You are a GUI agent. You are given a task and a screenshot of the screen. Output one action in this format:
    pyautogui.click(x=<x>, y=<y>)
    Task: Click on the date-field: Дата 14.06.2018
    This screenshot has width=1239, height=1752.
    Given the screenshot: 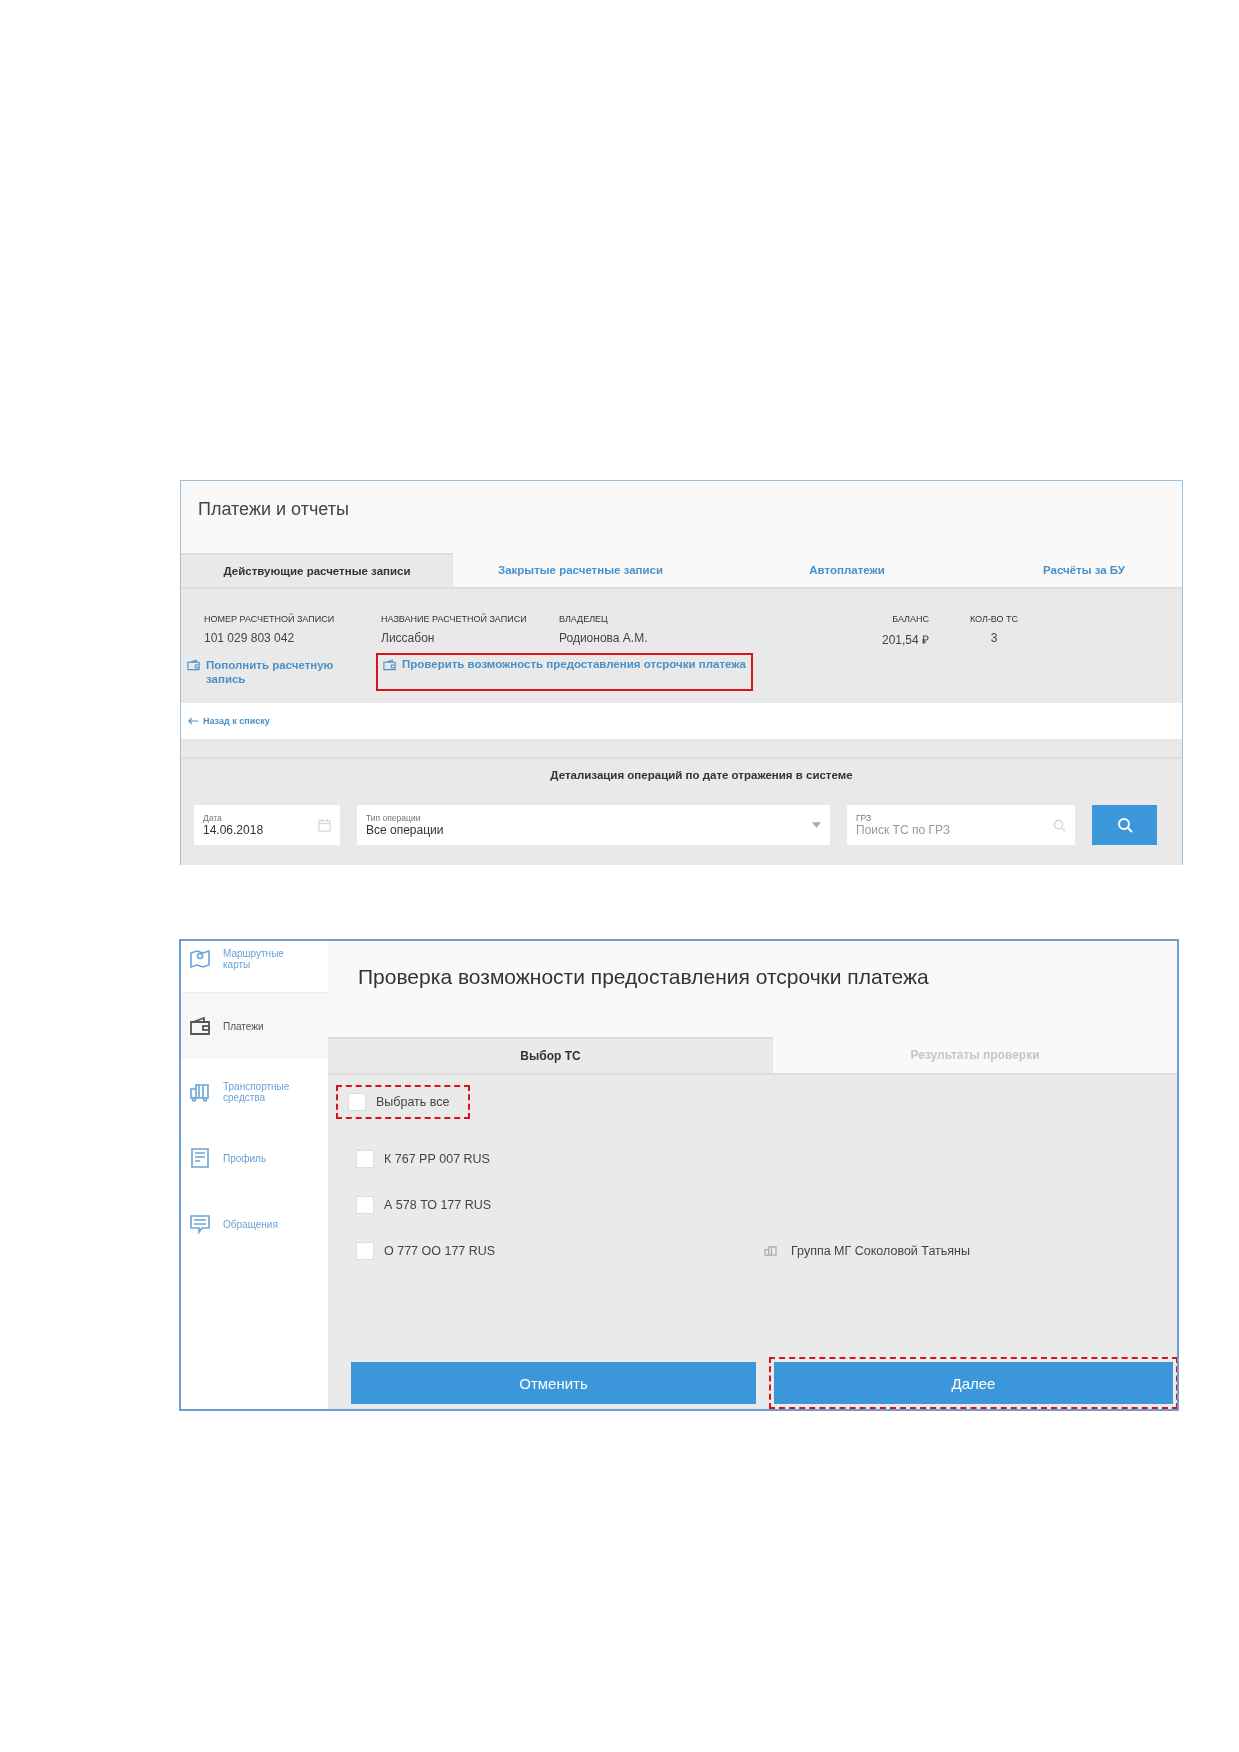 What is the action you would take?
    pyautogui.click(x=267, y=825)
    